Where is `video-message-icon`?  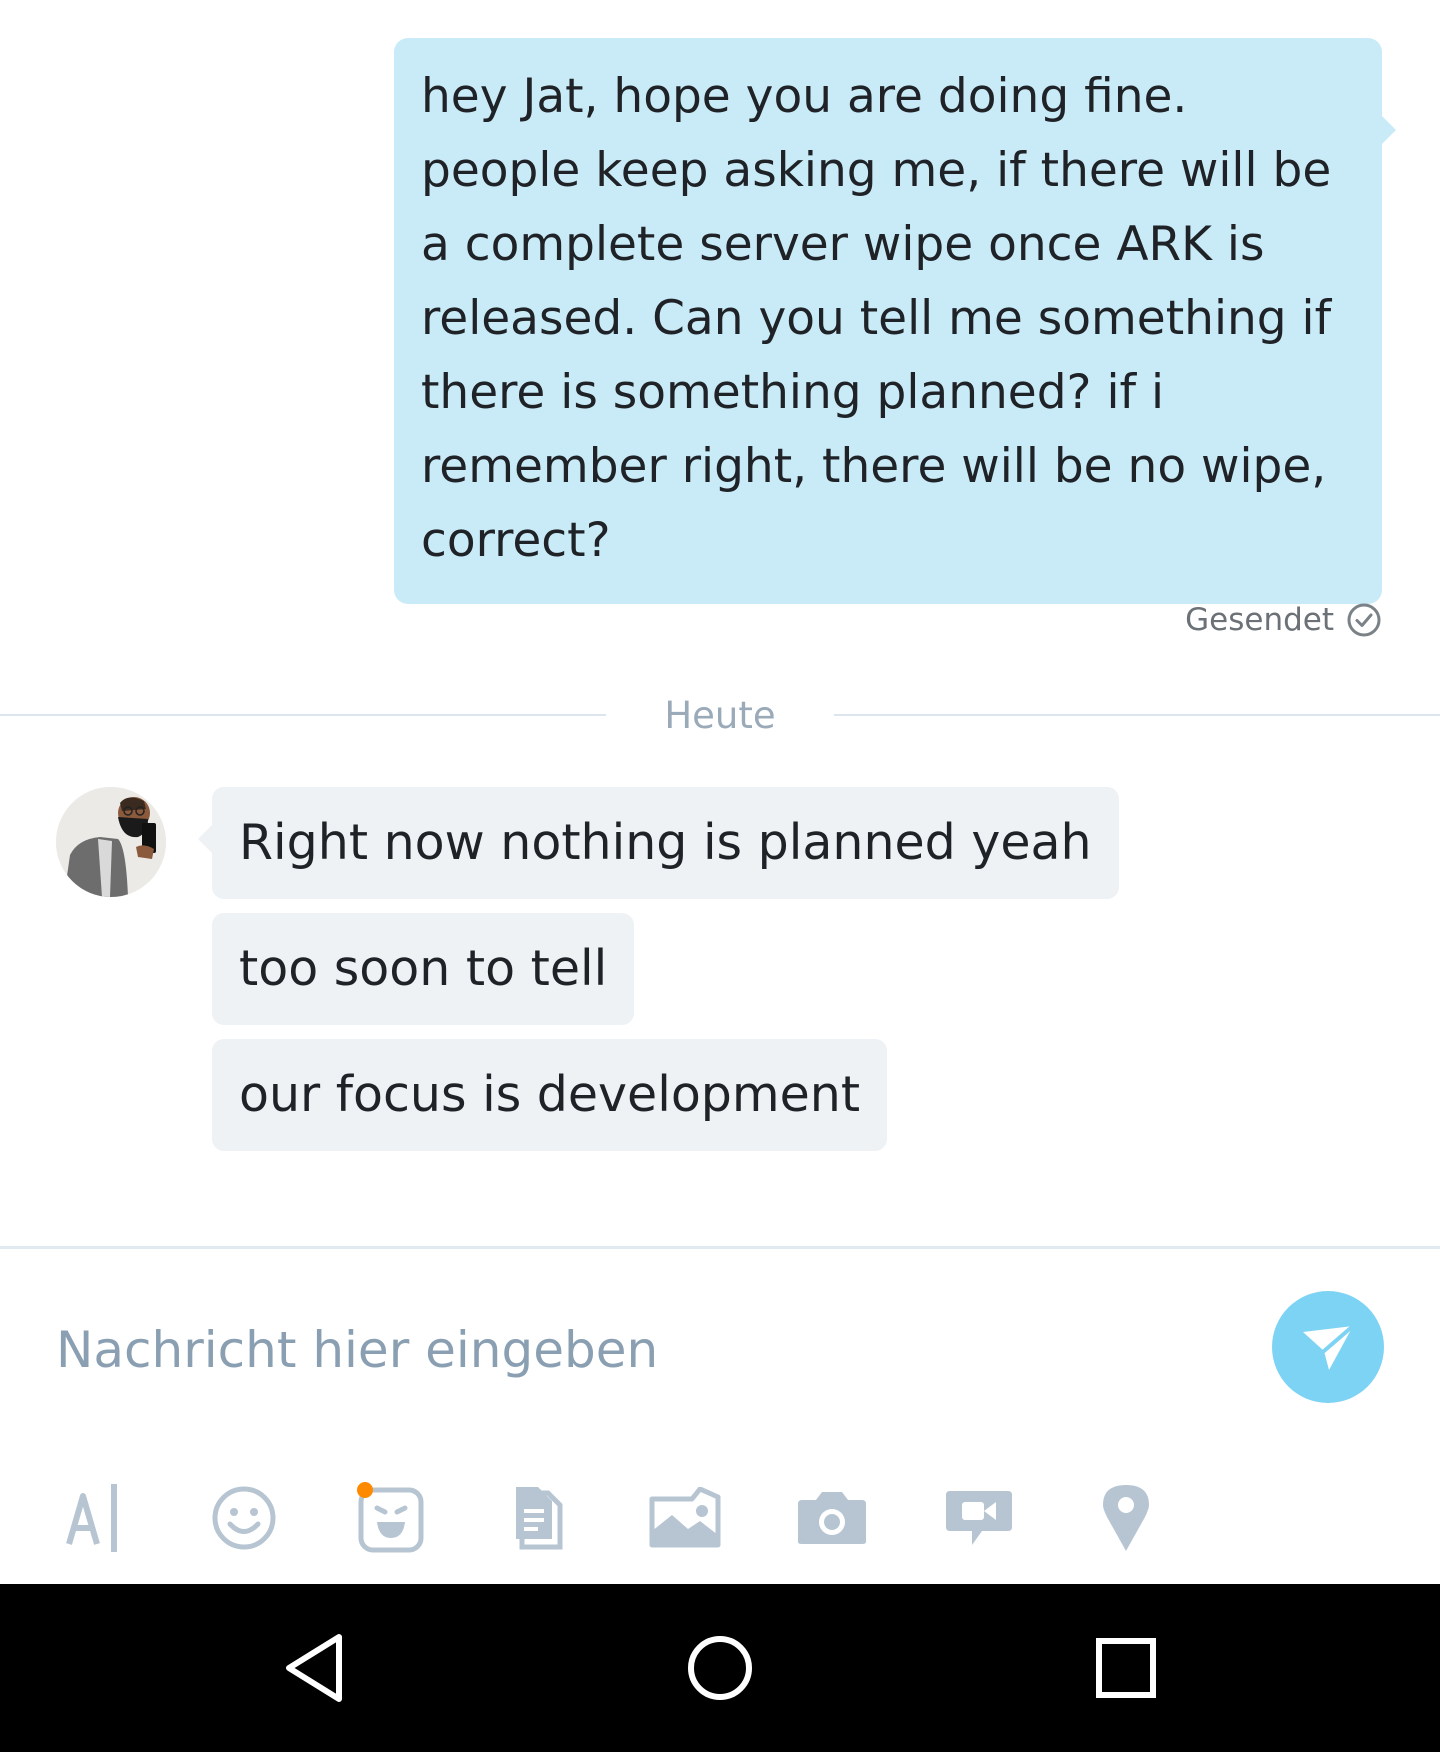
video-message-icon is located at coordinates (979, 1518).